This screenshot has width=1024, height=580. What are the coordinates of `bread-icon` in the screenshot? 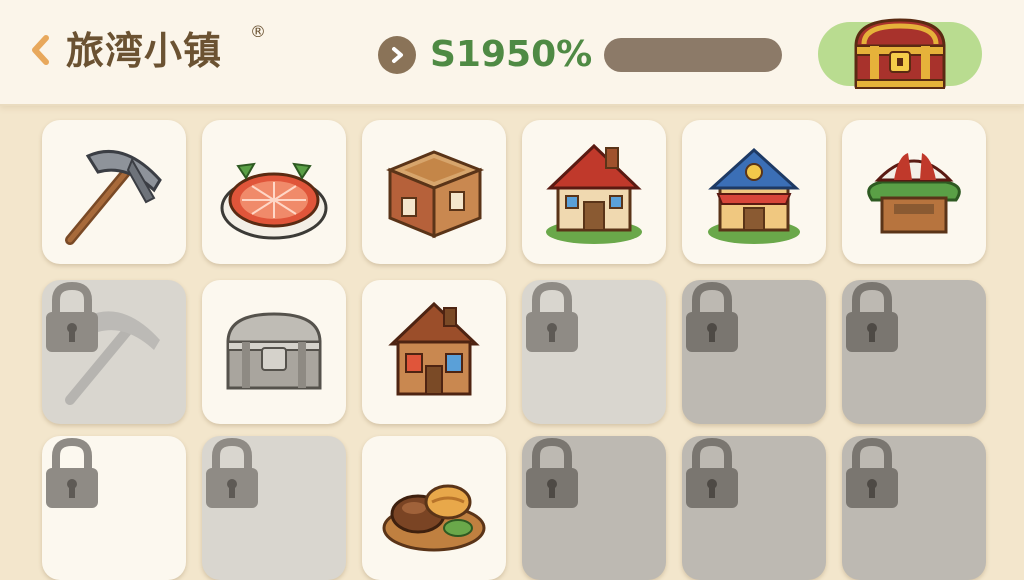 It's located at (434, 518).